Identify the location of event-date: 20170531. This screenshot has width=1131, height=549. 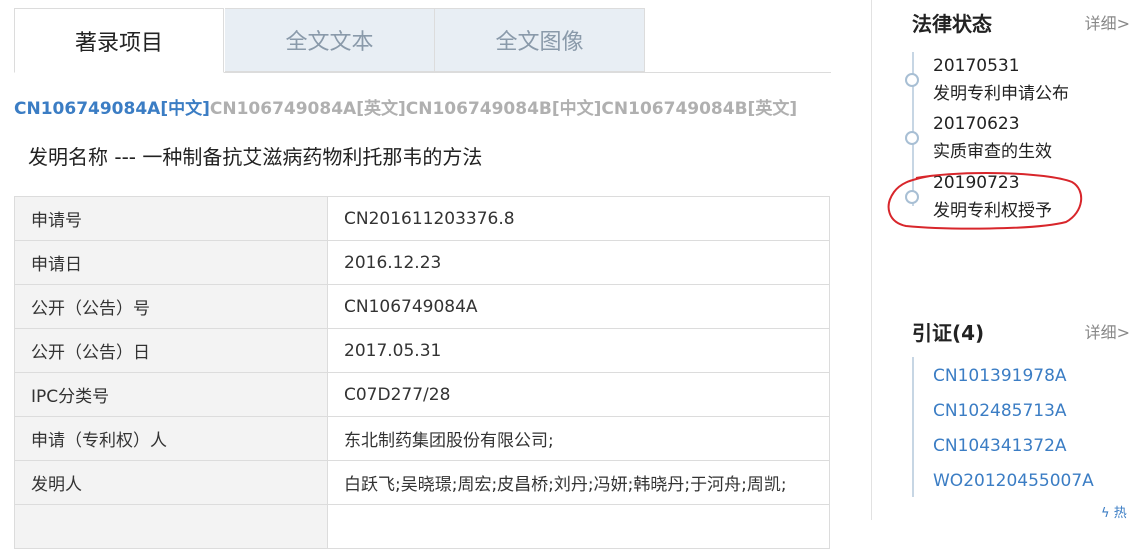
(976, 66).